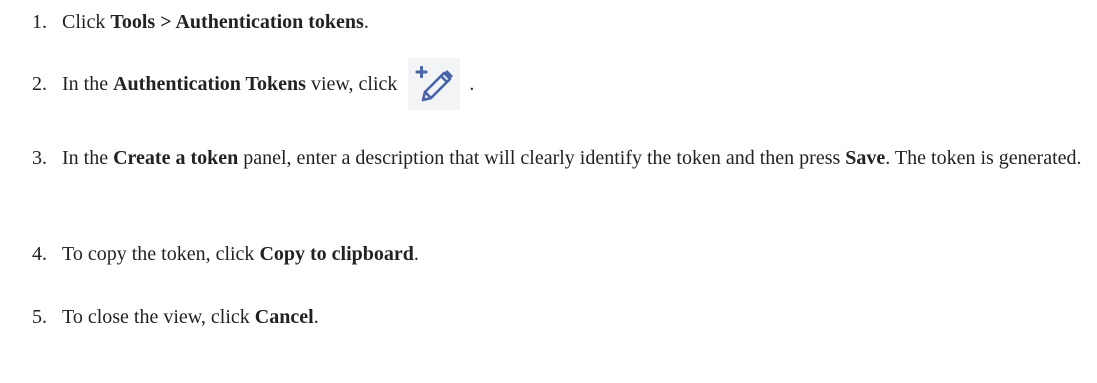 The image size is (1097, 383). I want to click on step-text-part: Click, so click(86, 22).